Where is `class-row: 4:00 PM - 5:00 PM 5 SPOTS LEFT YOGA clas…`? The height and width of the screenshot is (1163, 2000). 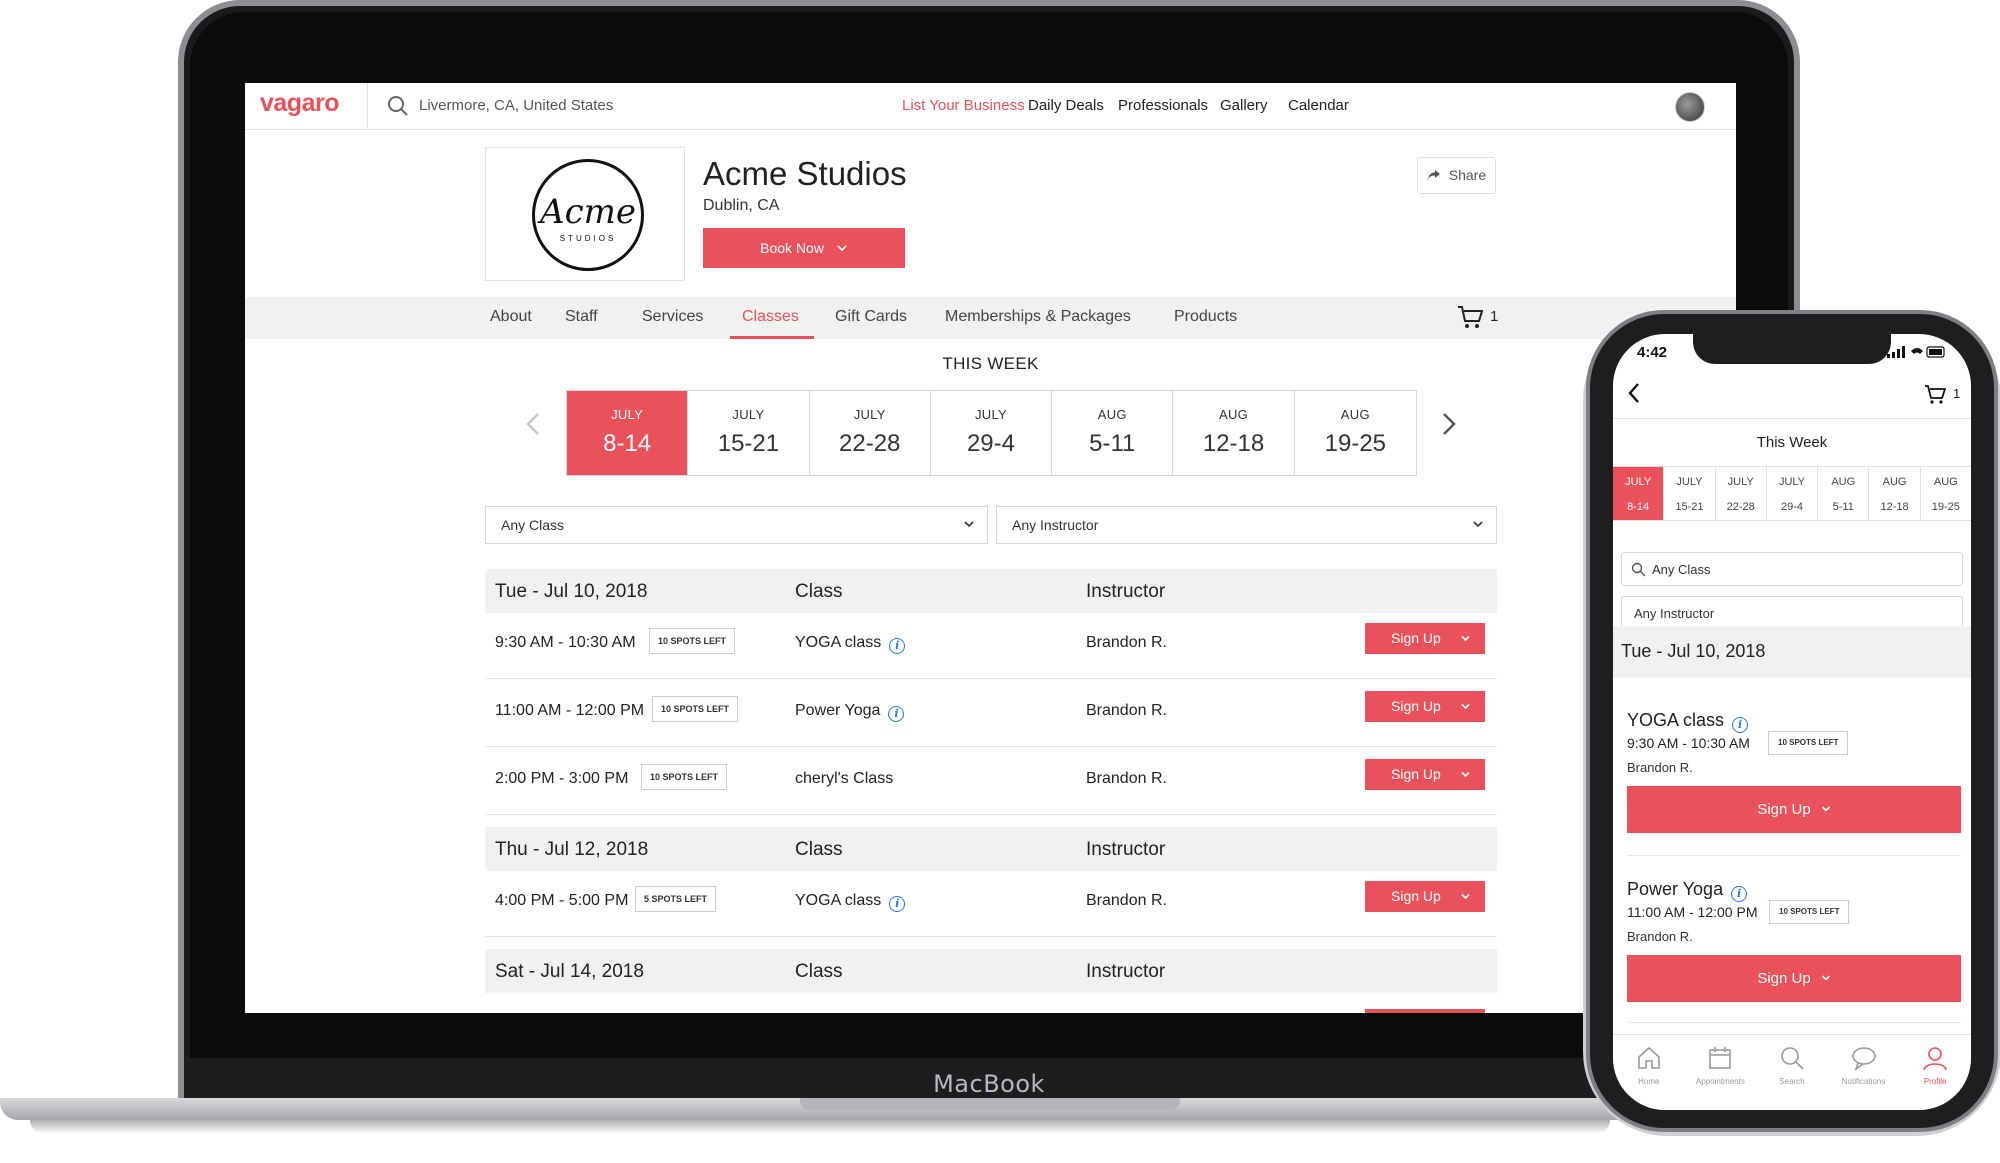 class-row: 4:00 PM - 5:00 PM 5 SPOTS LEFT YOGA clas… is located at coordinates (991, 904).